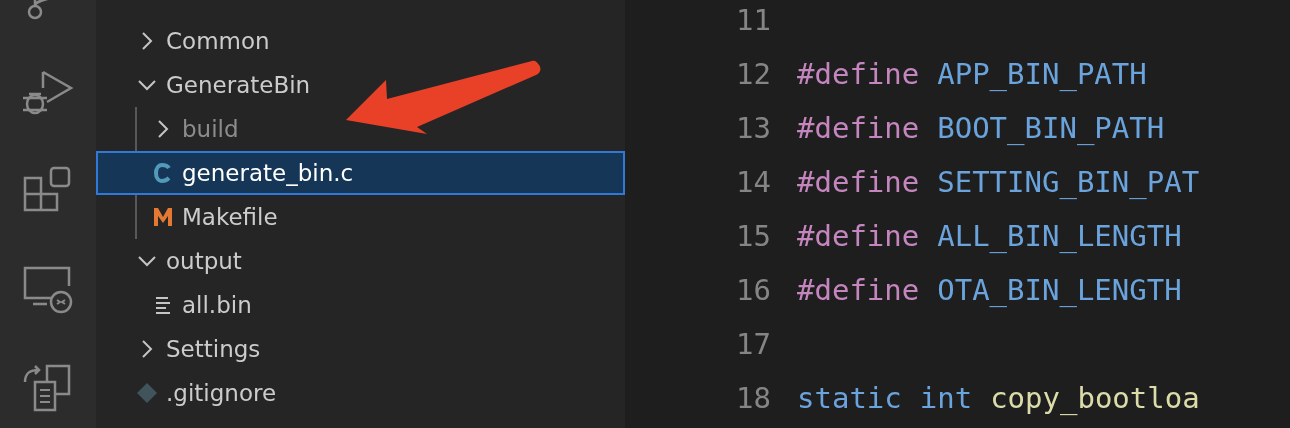 Image resolution: width=1290 pixels, height=428 pixels. I want to click on git-icon, so click(147, 393).